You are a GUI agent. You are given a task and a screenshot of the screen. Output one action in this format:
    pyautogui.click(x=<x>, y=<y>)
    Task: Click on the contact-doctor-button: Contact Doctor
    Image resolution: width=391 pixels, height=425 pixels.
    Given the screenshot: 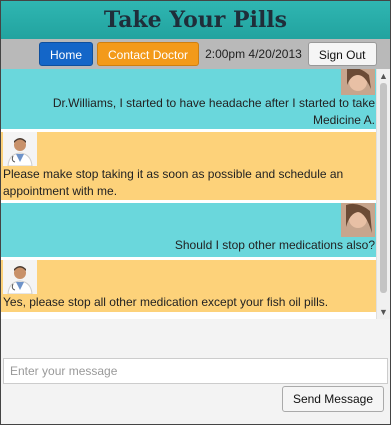 What is the action you would take?
    pyautogui.click(x=148, y=54)
    